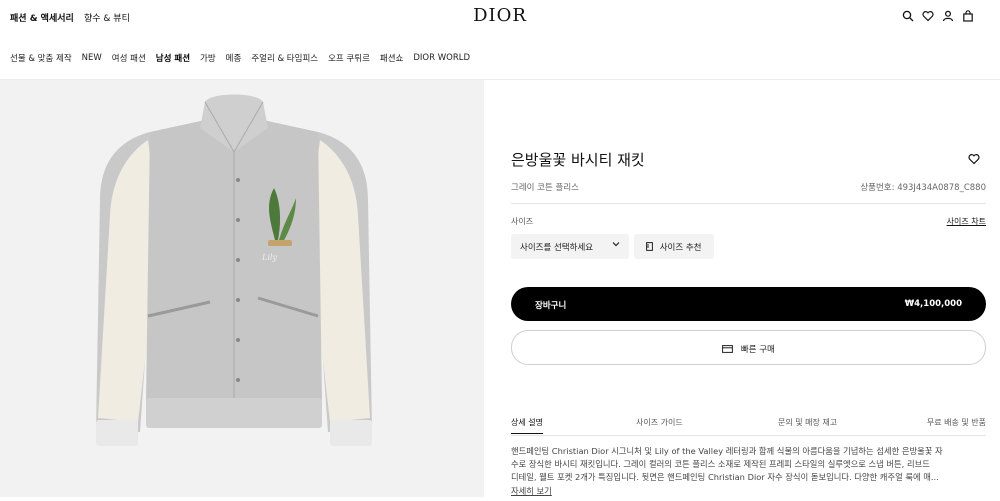 Image resolution: width=1000 pixels, height=501 pixels. I want to click on cart-label: 장바구니, so click(551, 306).